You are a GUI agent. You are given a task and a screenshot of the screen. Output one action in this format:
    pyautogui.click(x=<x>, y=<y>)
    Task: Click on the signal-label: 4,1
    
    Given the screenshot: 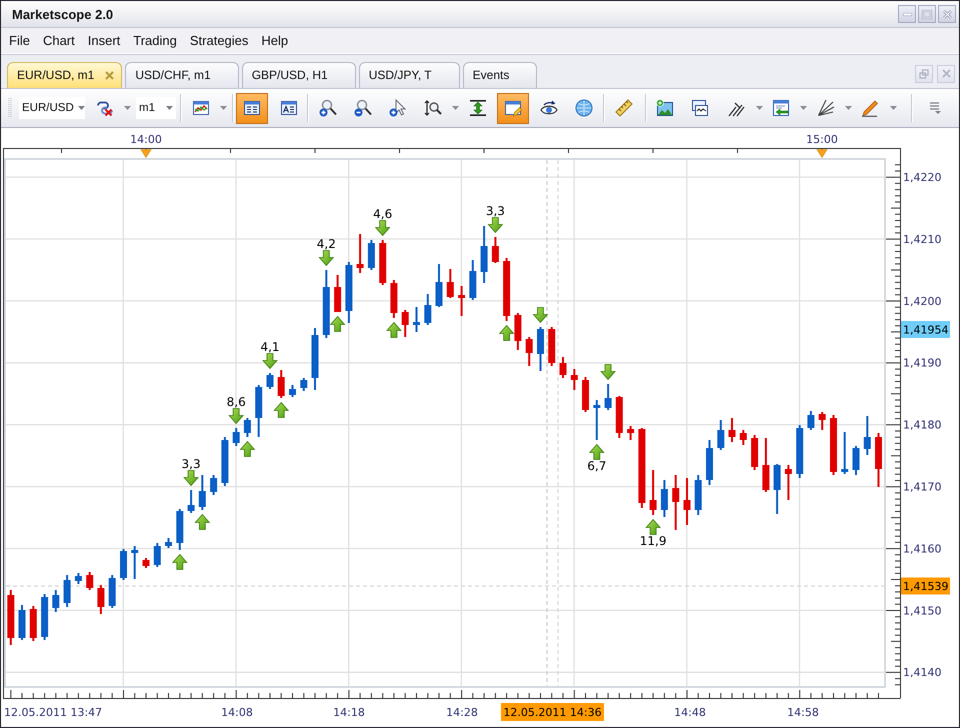 What is the action you would take?
    pyautogui.click(x=270, y=347)
    